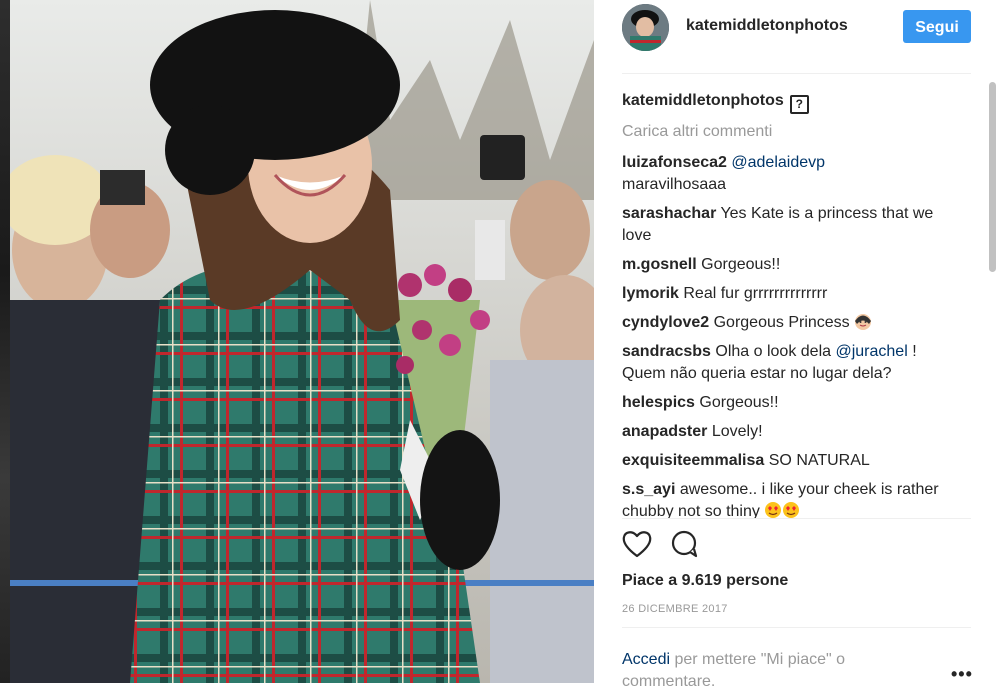  What do you see at coordinates (675, 609) in the screenshot?
I see `post-date: 26 DICEMBRE 2017` at bounding box center [675, 609].